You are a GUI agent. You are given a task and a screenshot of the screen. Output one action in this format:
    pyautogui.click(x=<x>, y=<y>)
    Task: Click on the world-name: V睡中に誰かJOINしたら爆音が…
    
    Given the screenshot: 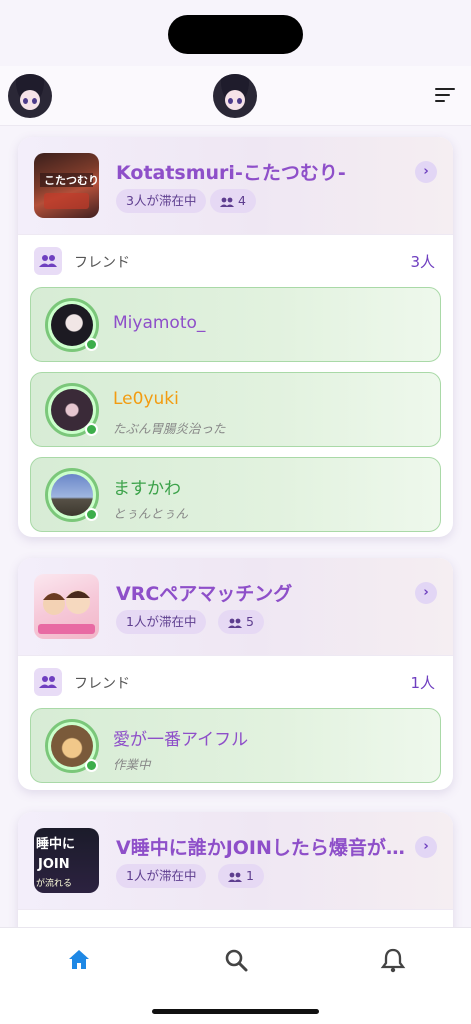 What is the action you would take?
    pyautogui.click(x=260, y=848)
    